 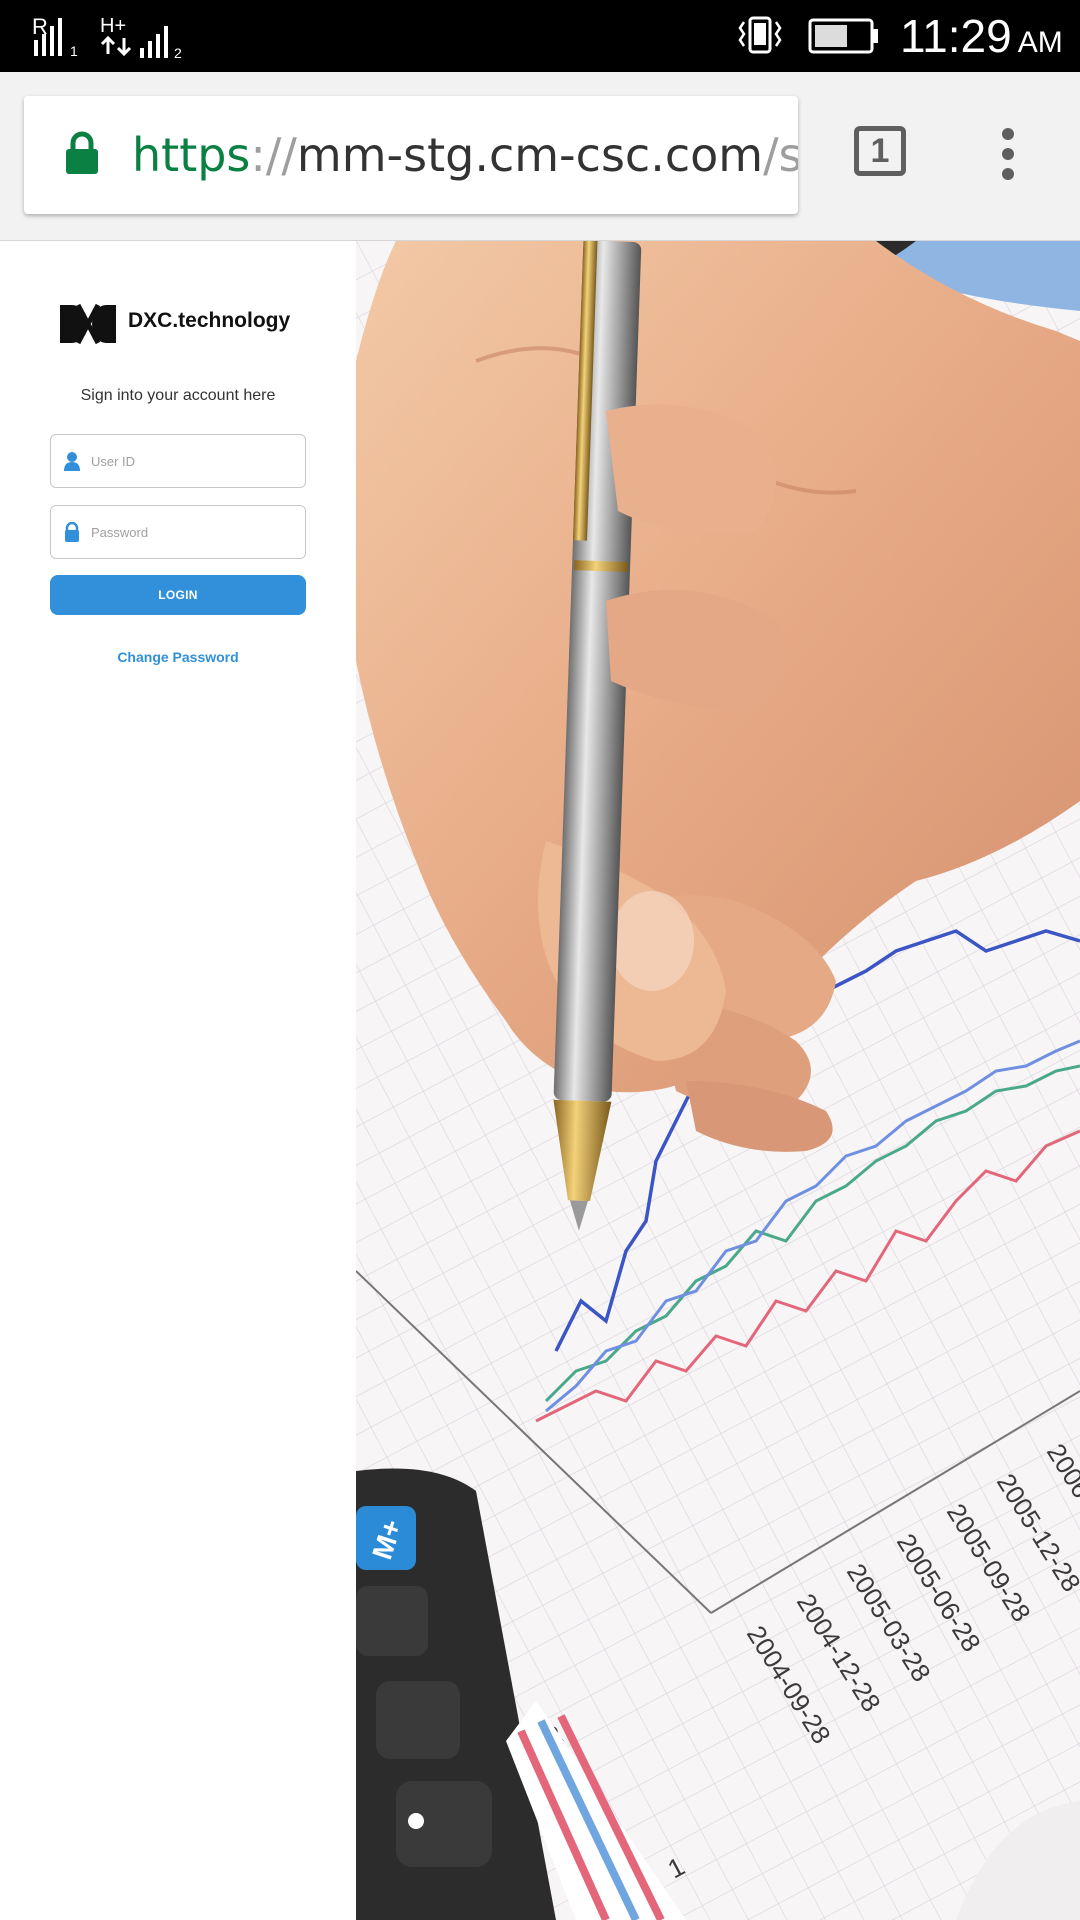 What do you see at coordinates (1040, 42) in the screenshot?
I see `clock-ampm: AM` at bounding box center [1040, 42].